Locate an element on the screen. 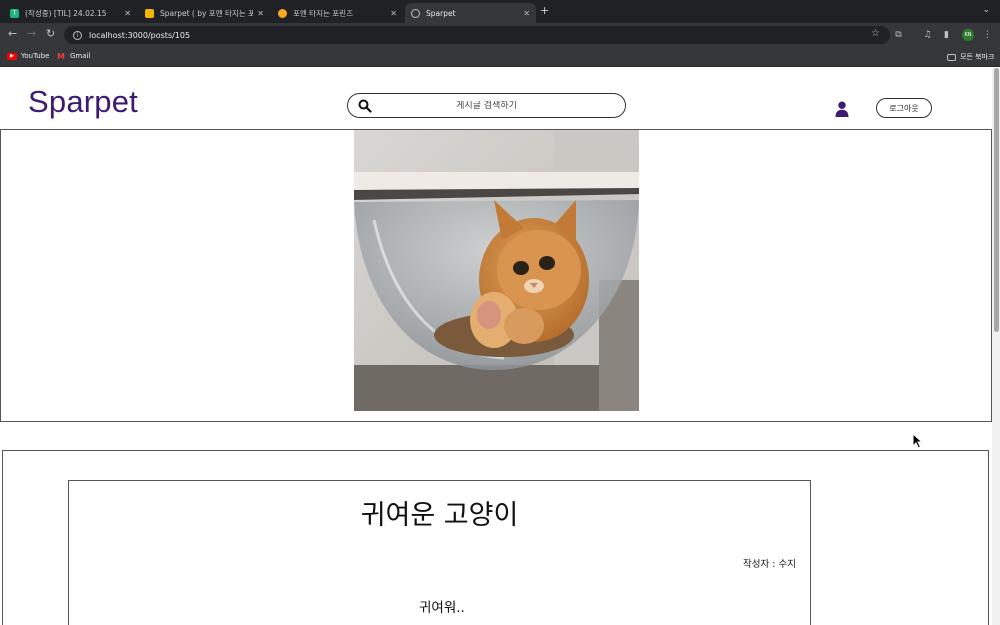 The width and height of the screenshot is (1000, 625). all-bookmarks: 모든 북마크 is located at coordinates (970, 57).